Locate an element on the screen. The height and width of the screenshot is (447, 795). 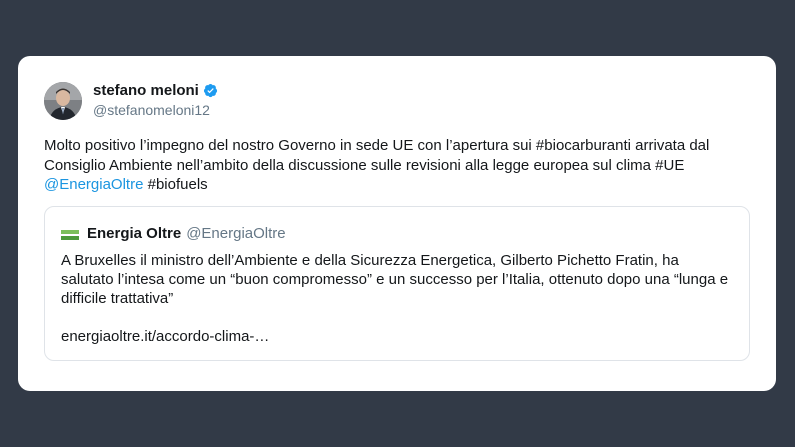
quoted-tweet-header: Energia Oltre @EnergiaOltre is located at coordinates (173, 233).